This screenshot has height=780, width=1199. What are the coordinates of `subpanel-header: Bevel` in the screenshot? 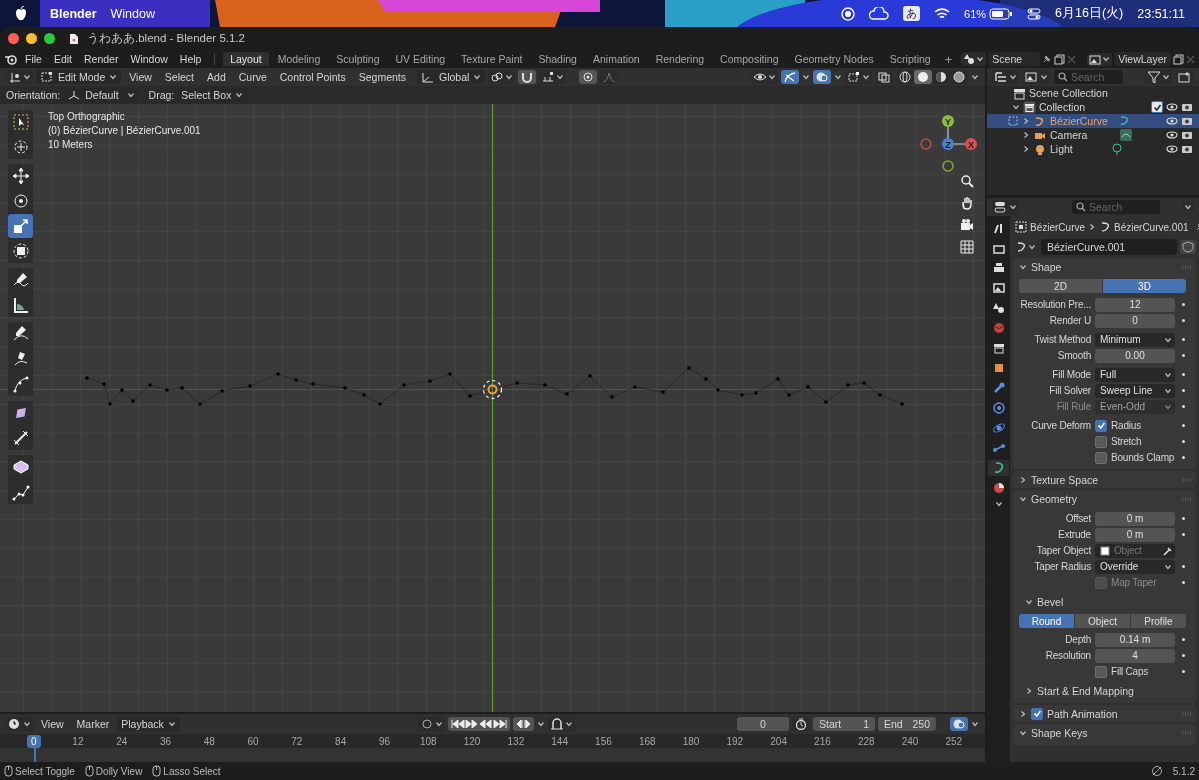 It's located at (1104, 602).